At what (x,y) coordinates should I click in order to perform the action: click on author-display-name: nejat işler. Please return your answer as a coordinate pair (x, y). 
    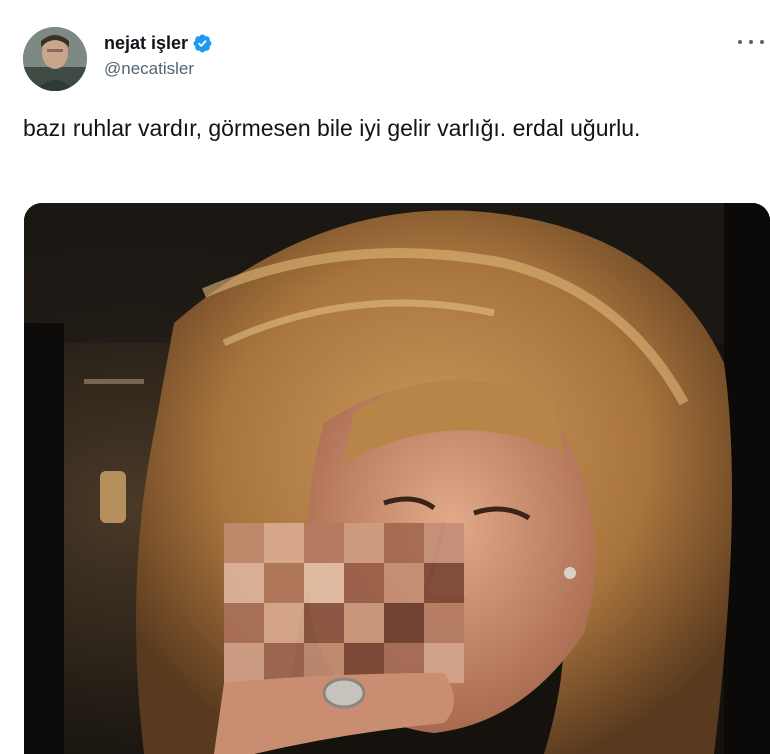
    Looking at the image, I should click on (146, 43).